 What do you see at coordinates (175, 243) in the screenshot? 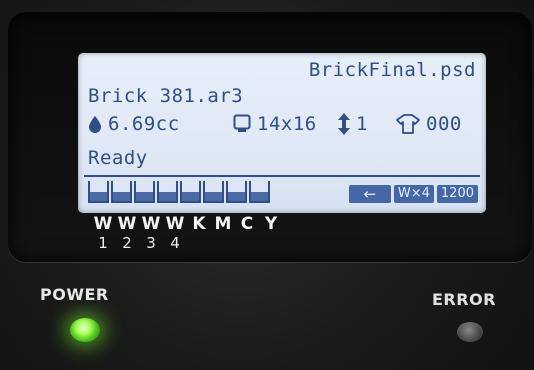
I see `channel-number: 4` at bounding box center [175, 243].